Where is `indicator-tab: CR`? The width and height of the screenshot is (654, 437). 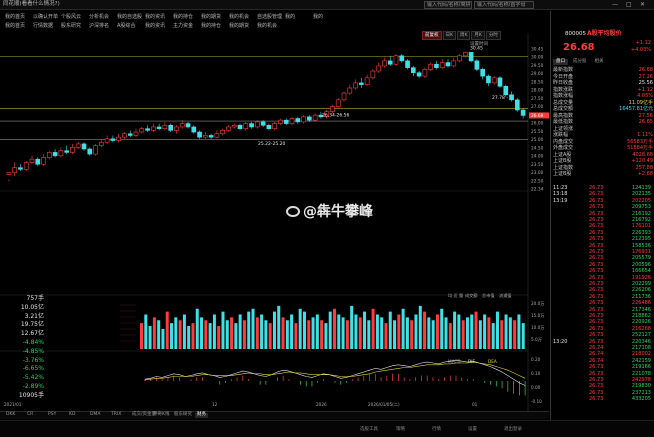 indicator-tab: CR is located at coordinates (30, 415).